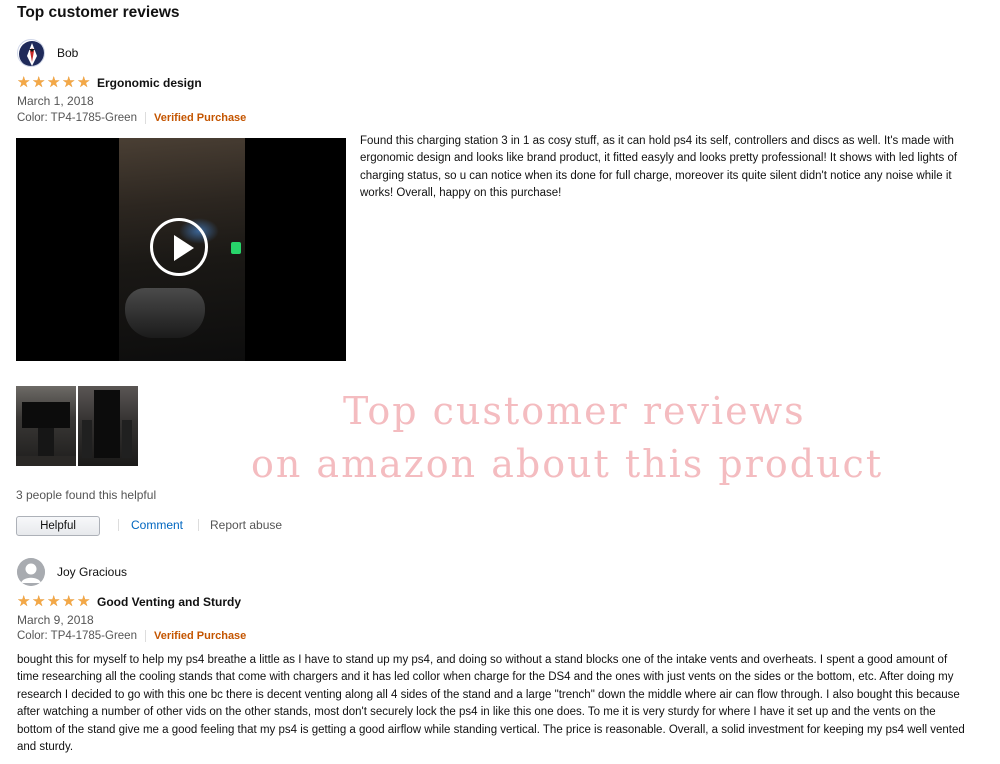  What do you see at coordinates (149, 83) in the screenshot?
I see `review-title: Ergonomic design` at bounding box center [149, 83].